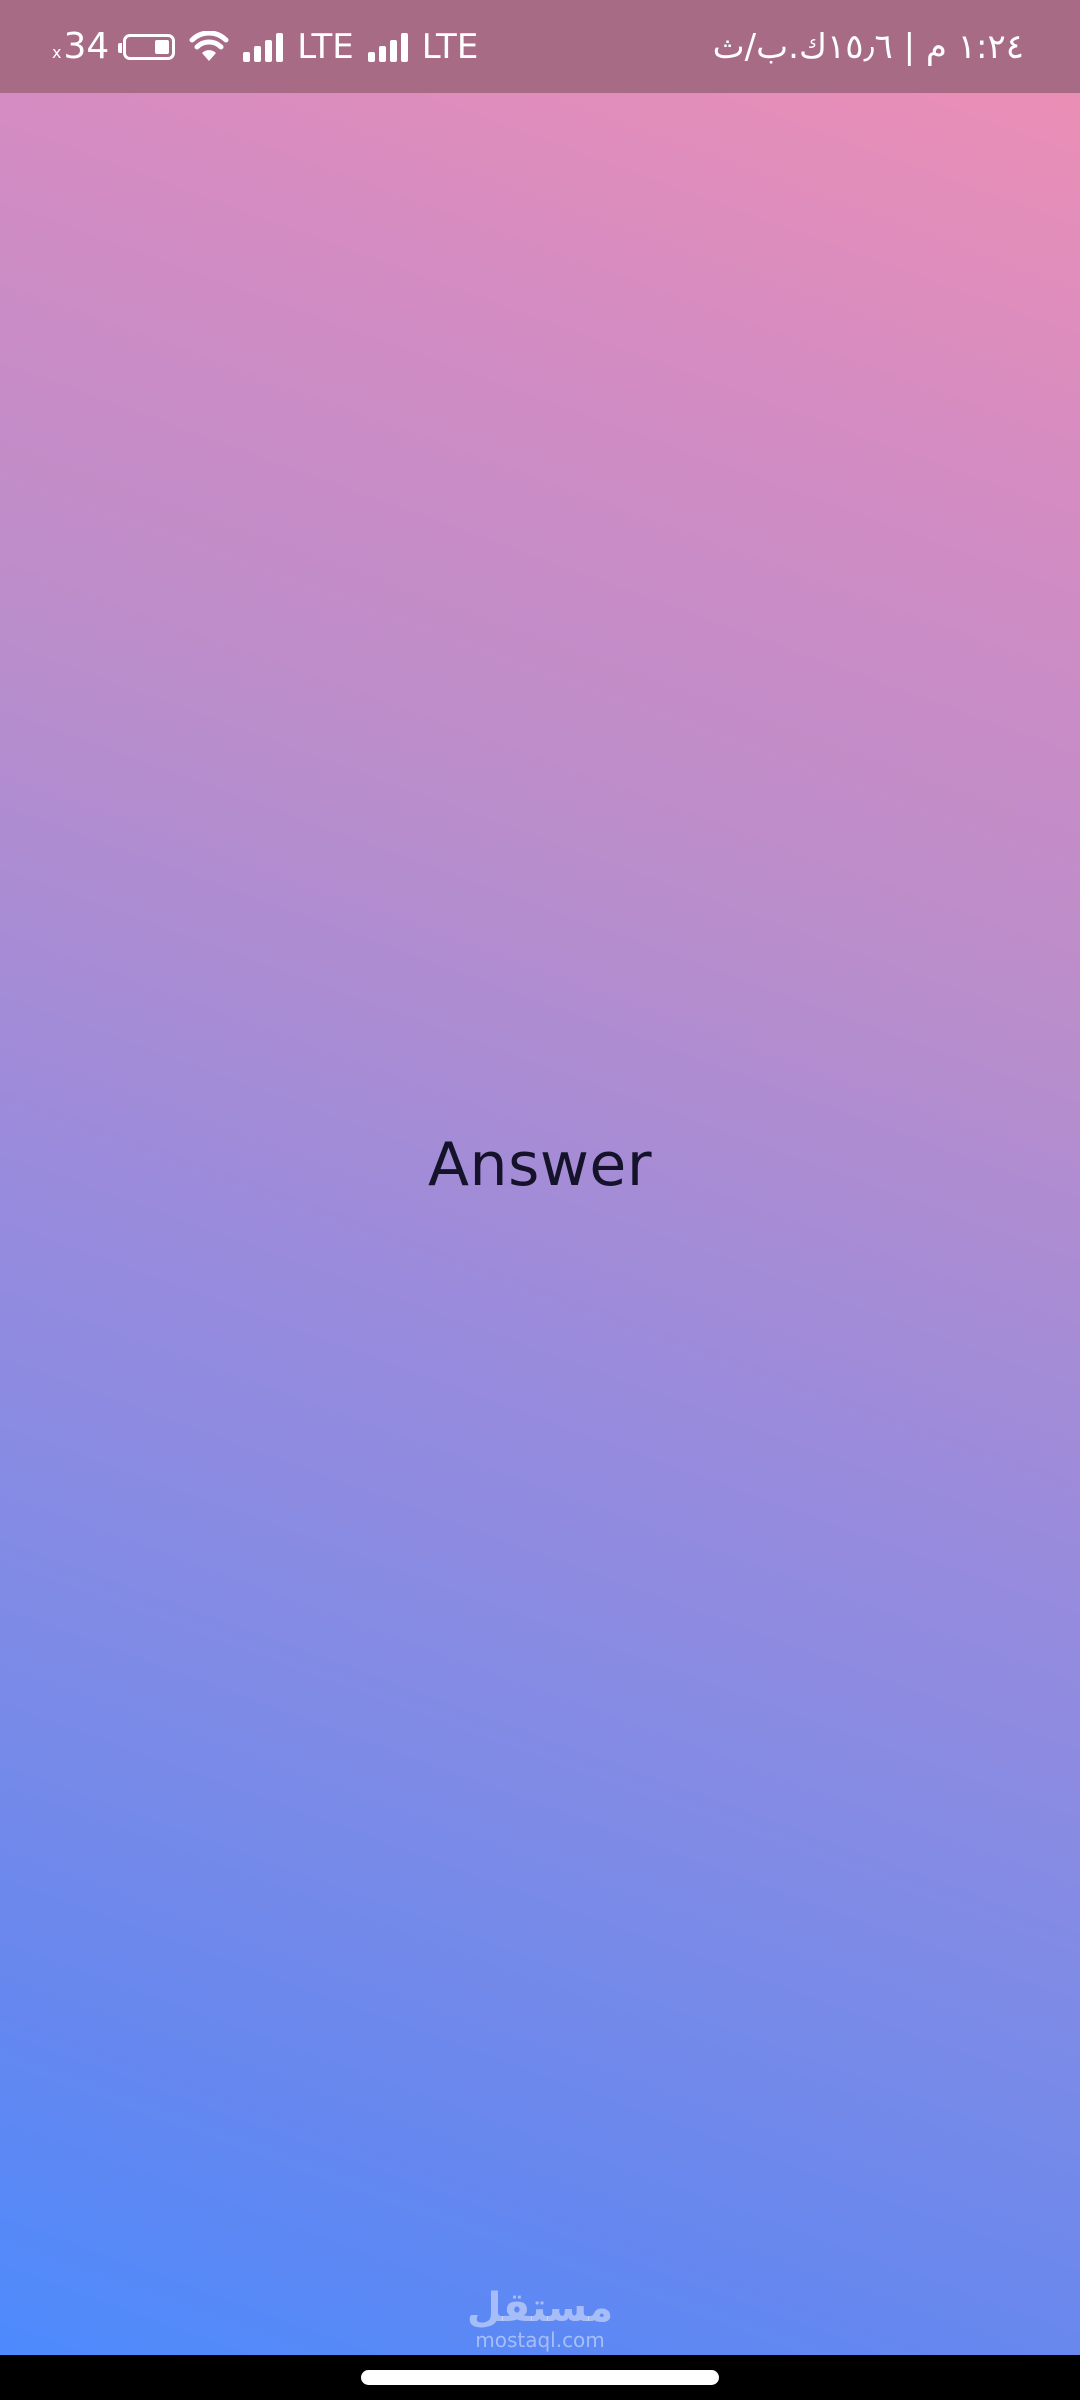 The width and height of the screenshot is (1080, 2400). I want to click on status-bar: x 34 LTE LTE ١:٢٤ م | ١٥٫٦ك.ب/ث, so click(540, 46).